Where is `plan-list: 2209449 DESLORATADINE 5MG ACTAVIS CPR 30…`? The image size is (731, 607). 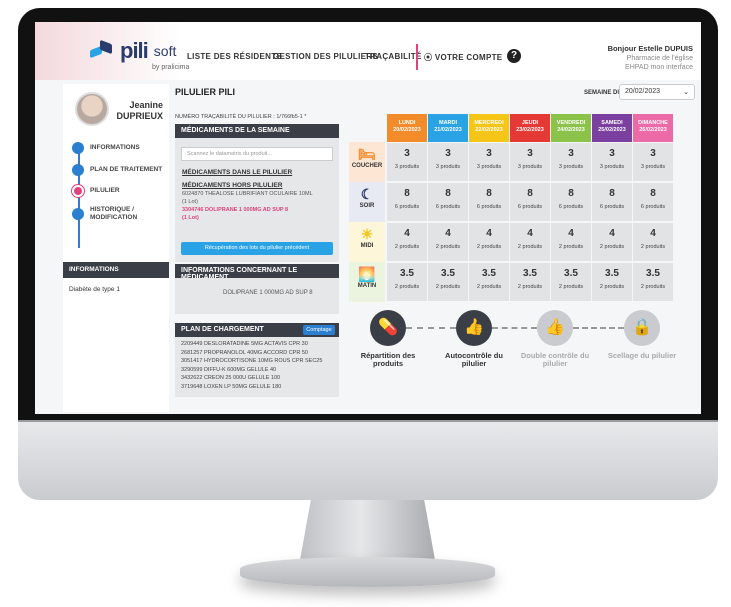
plan-list: 2209449 DESLORATADINE 5MG ACTAVIS CPR 30… is located at coordinates (251, 365).